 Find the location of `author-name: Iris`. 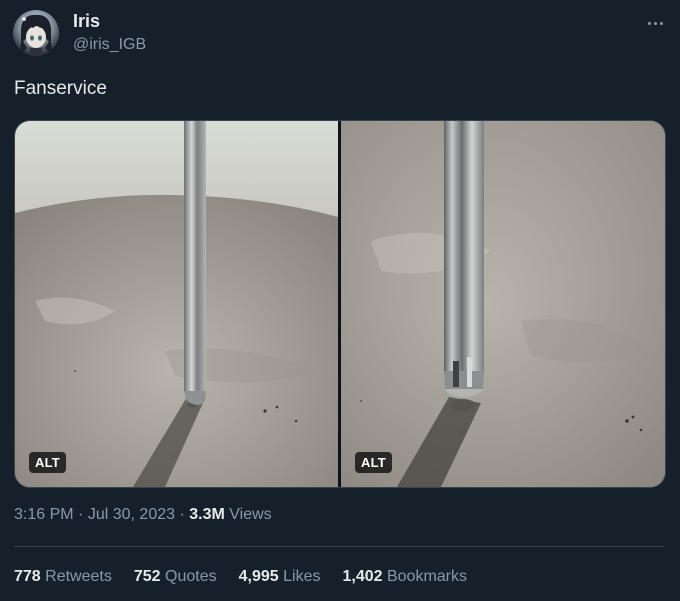

author-name: Iris is located at coordinates (86, 21).